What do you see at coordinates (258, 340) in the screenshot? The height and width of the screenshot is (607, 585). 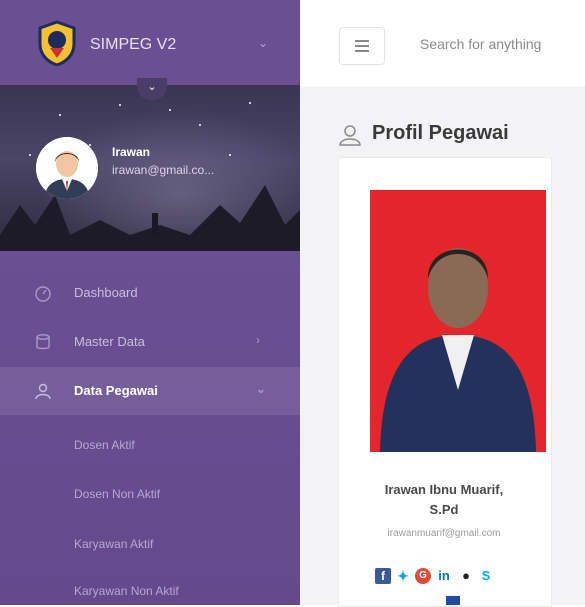 I see `chevron-right-icon: ›` at bounding box center [258, 340].